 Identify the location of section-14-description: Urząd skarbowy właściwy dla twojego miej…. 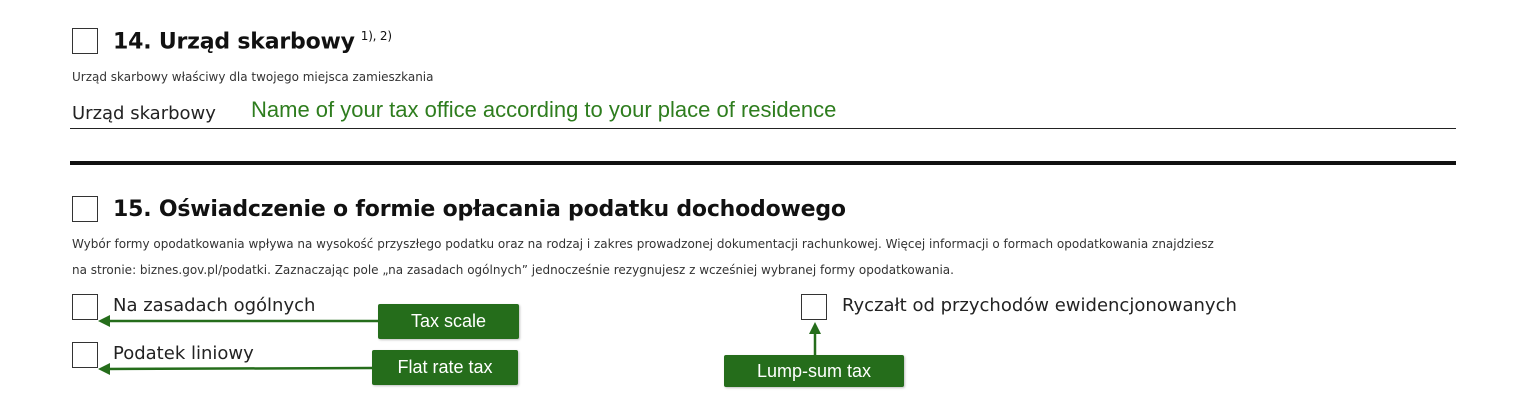
(253, 77).